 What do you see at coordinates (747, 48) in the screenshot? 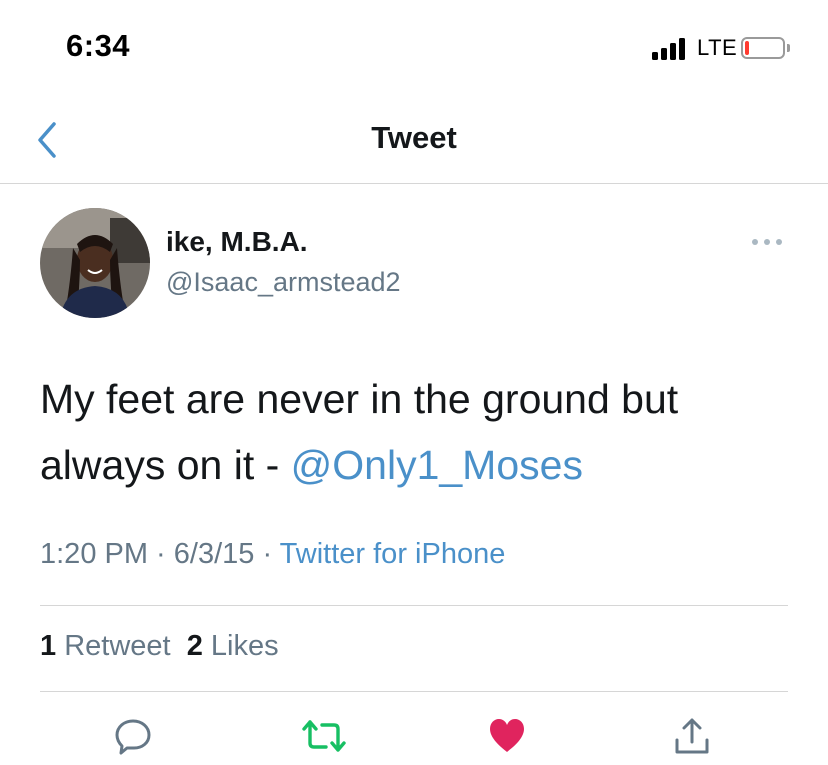
I see `battery-level` at bounding box center [747, 48].